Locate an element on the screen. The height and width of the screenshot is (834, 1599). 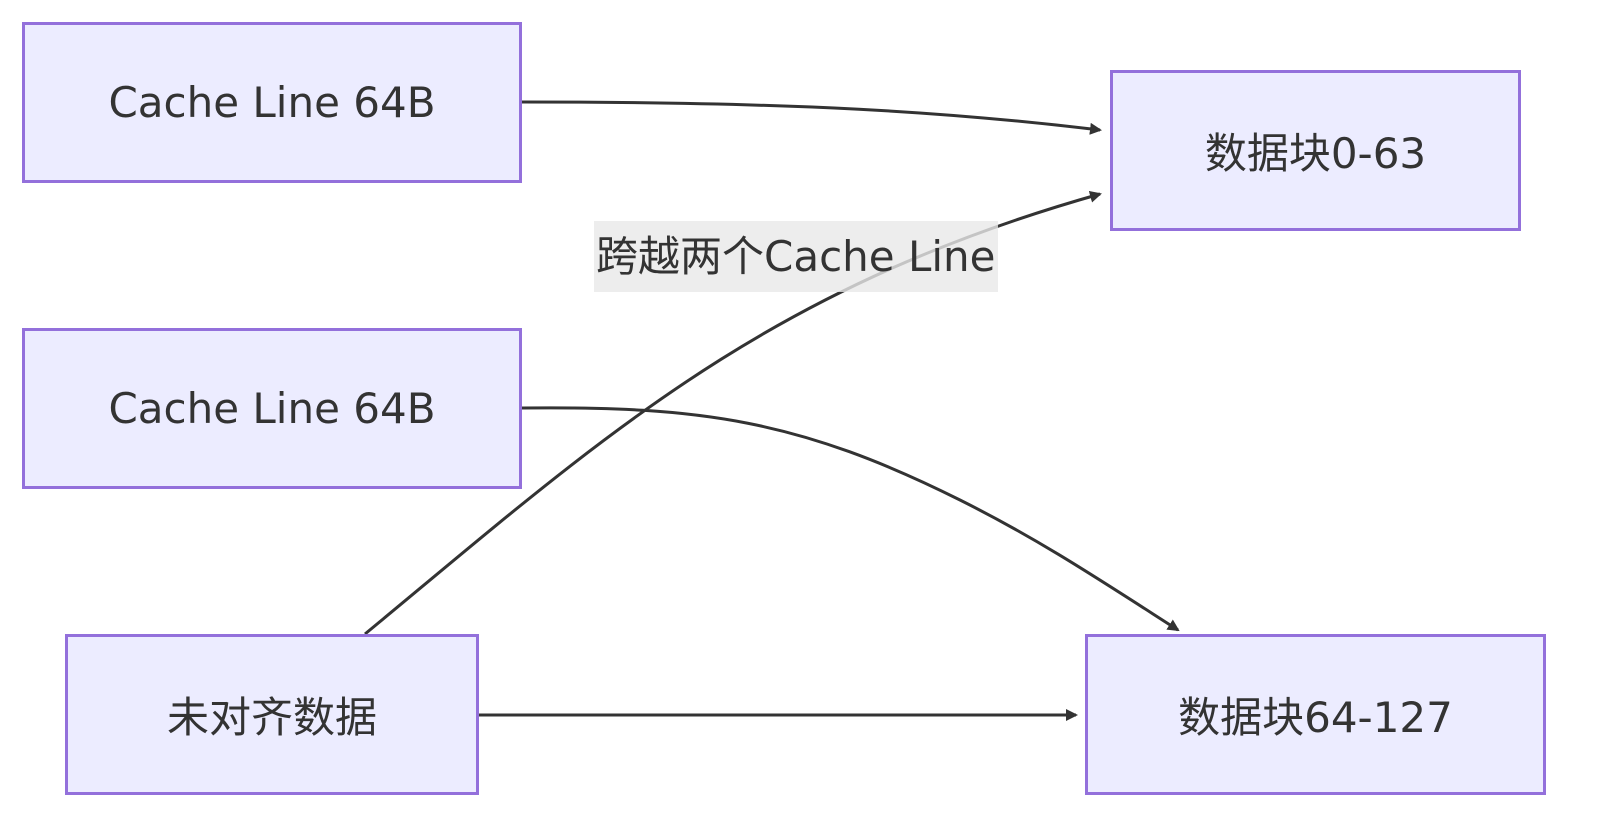
node-unaligned-data: 未对齐数据 is located at coordinates (272, 714).